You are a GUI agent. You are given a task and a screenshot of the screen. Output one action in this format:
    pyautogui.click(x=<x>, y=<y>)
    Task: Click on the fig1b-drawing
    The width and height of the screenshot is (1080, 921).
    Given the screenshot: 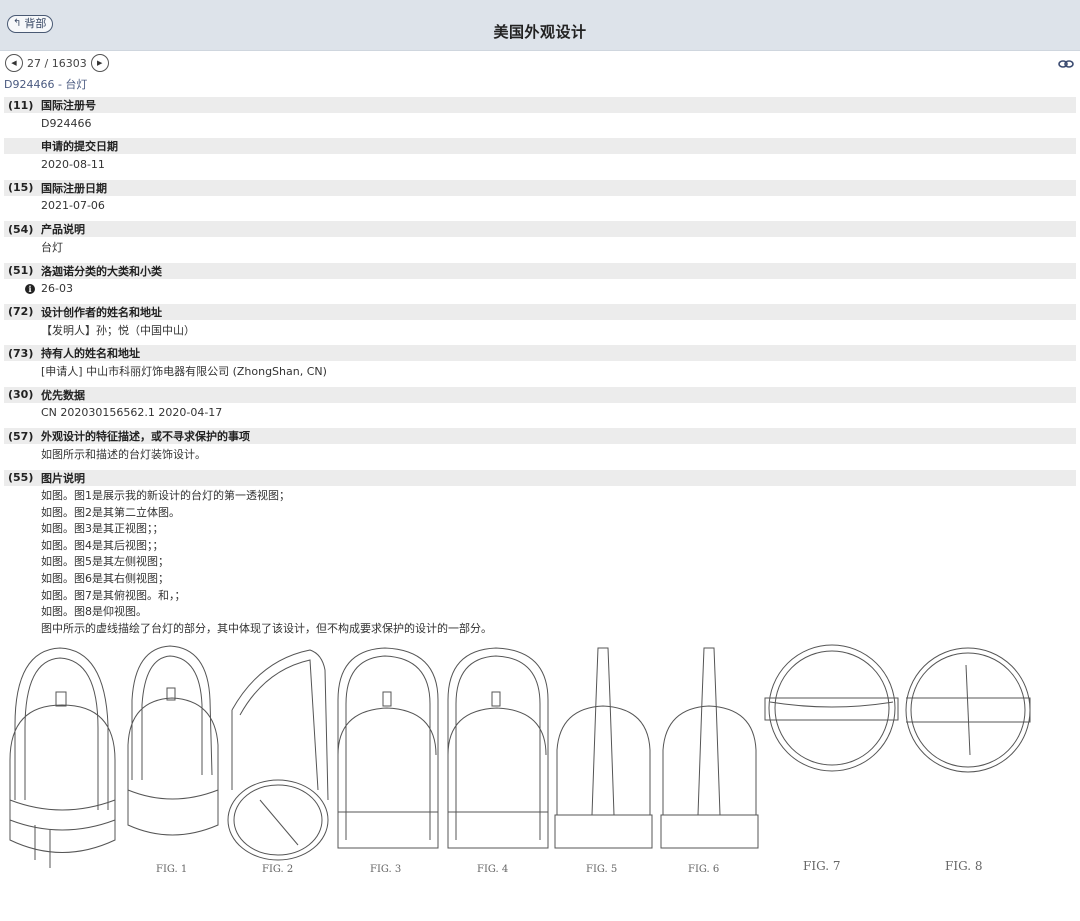 What is the action you would take?
    pyautogui.click(x=173, y=740)
    